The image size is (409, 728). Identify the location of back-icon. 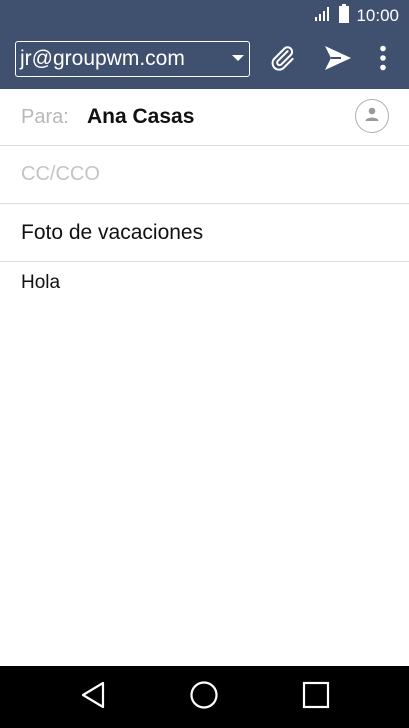
(93, 697).